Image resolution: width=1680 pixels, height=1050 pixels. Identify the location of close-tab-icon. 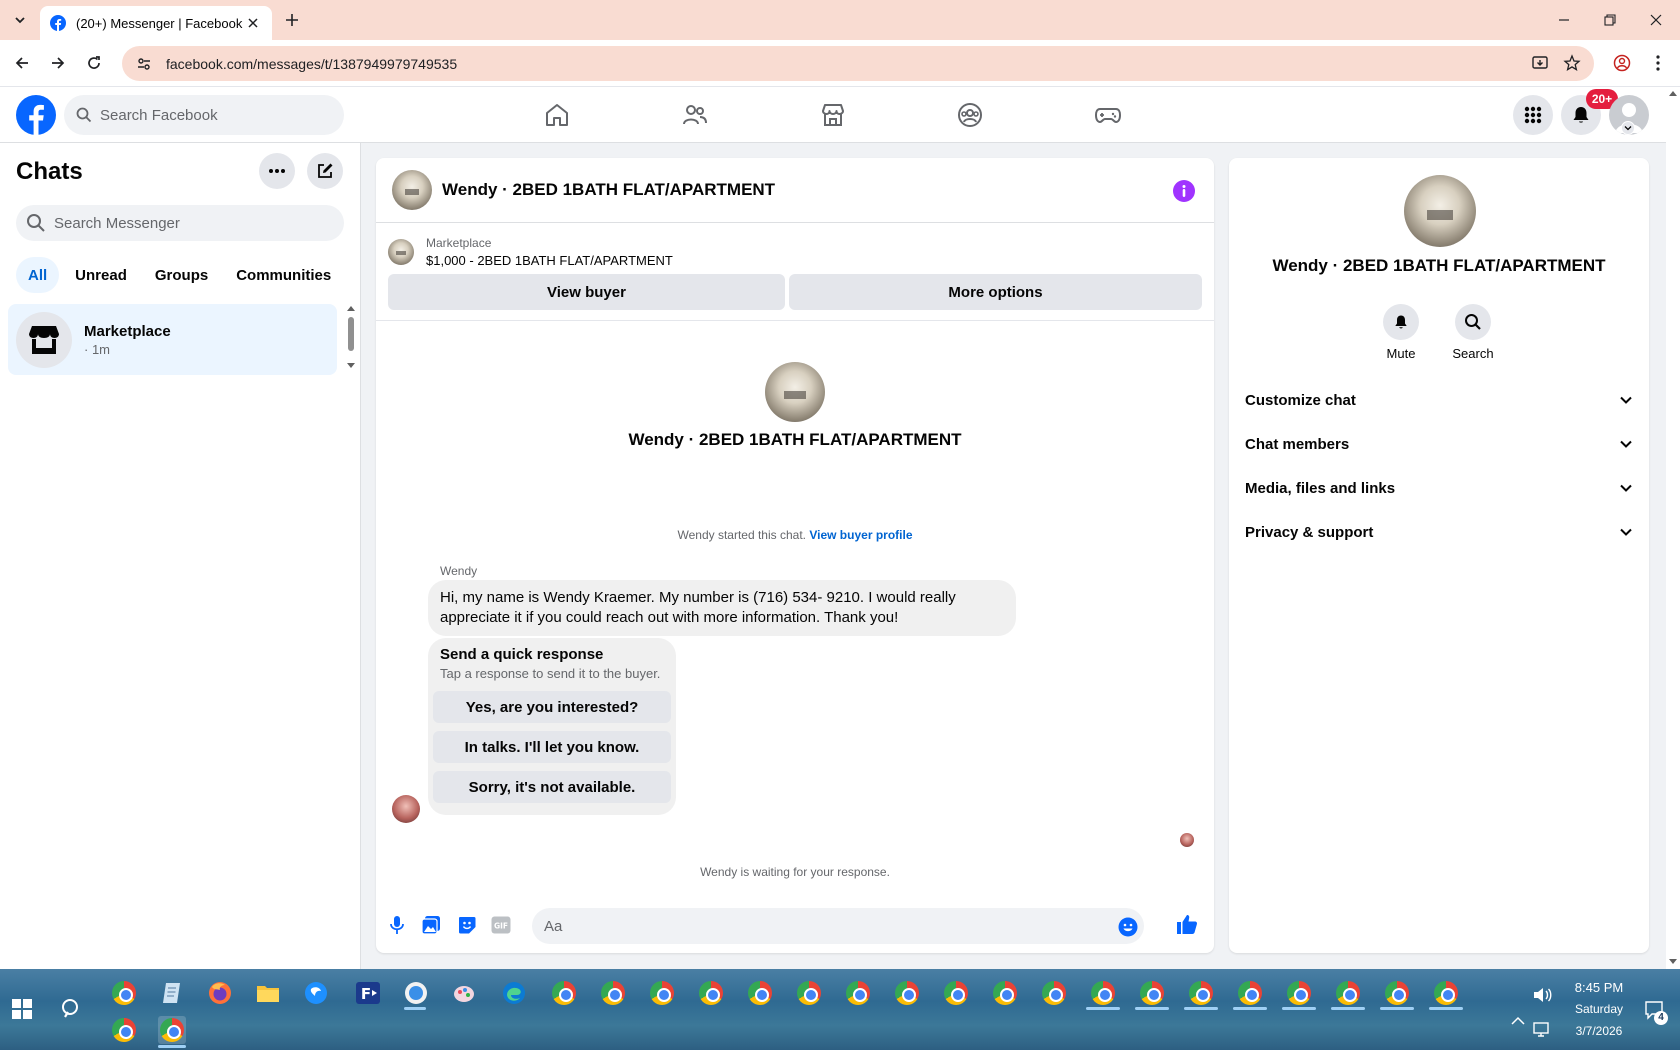
(253, 23).